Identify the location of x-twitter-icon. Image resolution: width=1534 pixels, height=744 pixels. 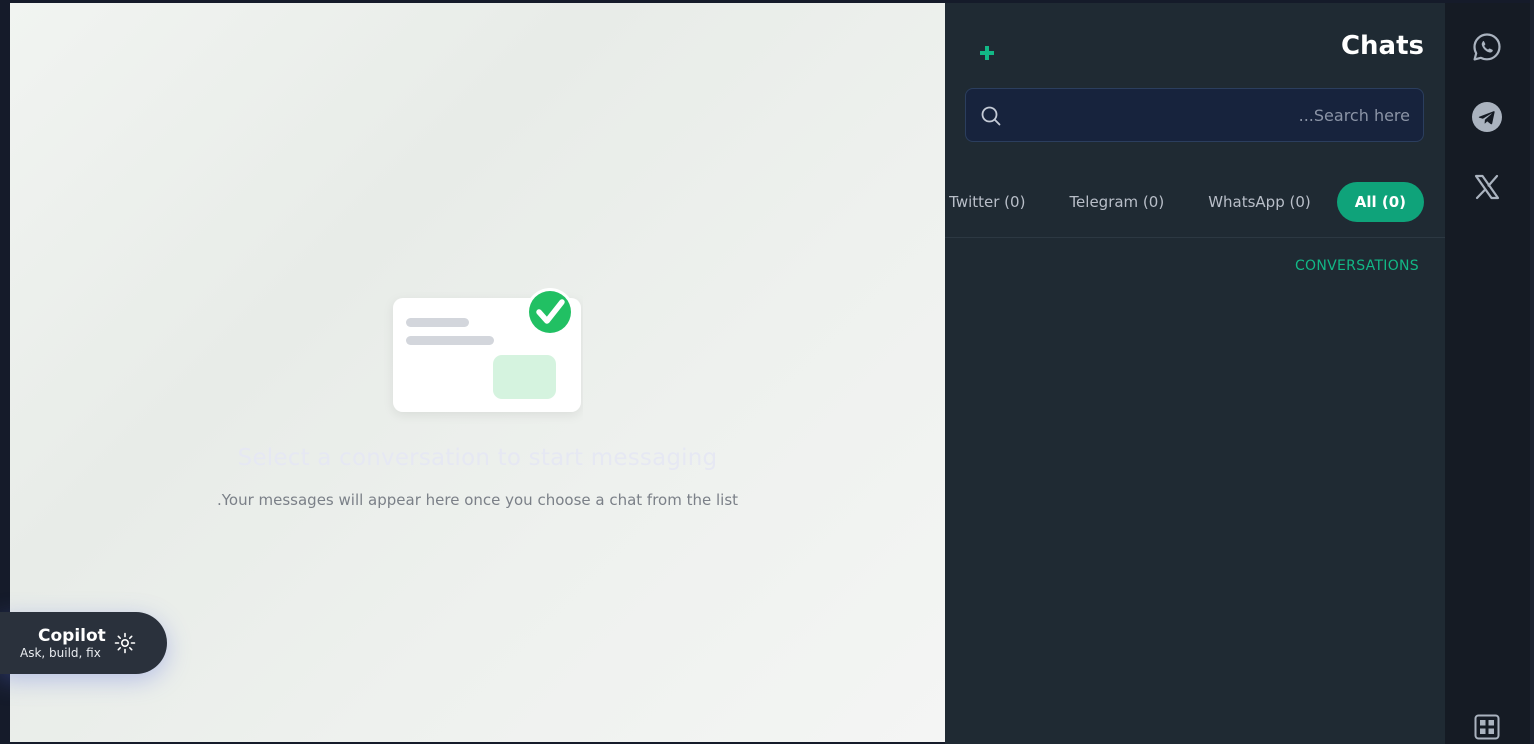
(1487, 187).